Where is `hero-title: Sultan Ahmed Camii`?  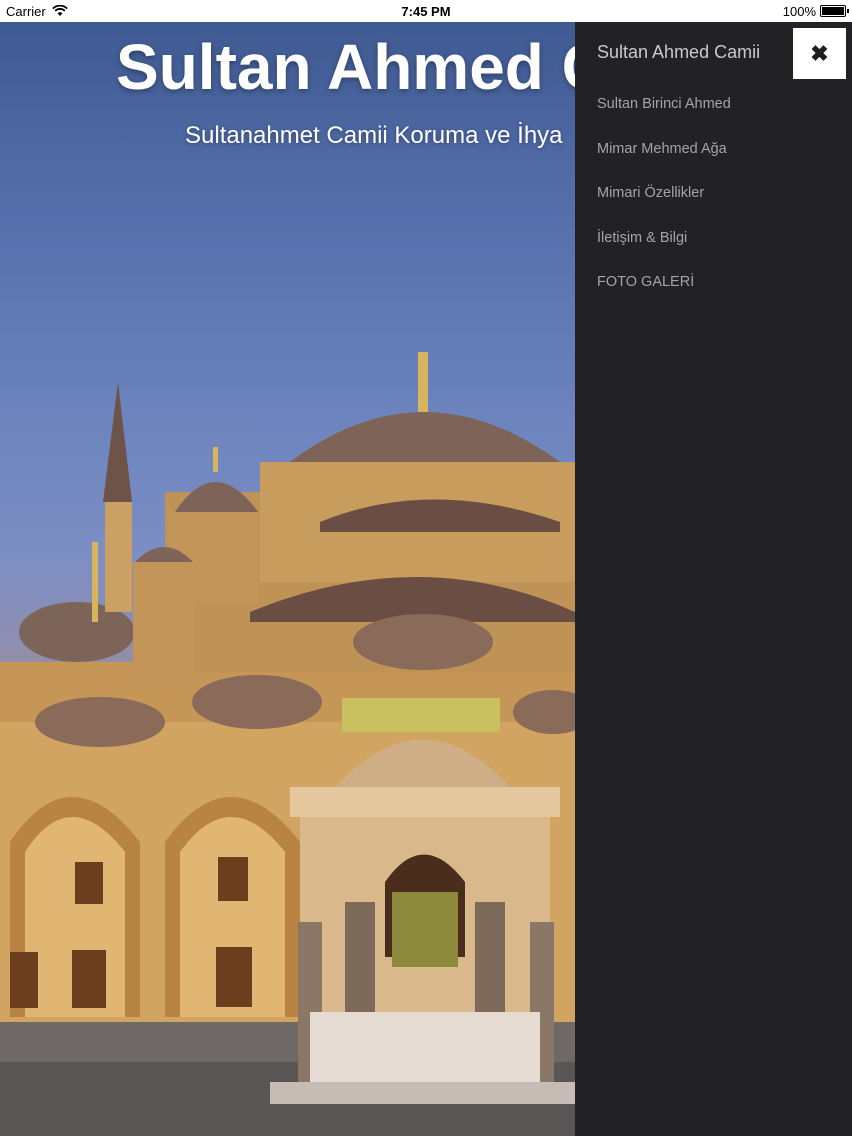
hero-title: Sultan Ahmed Camii is located at coordinates (345, 67).